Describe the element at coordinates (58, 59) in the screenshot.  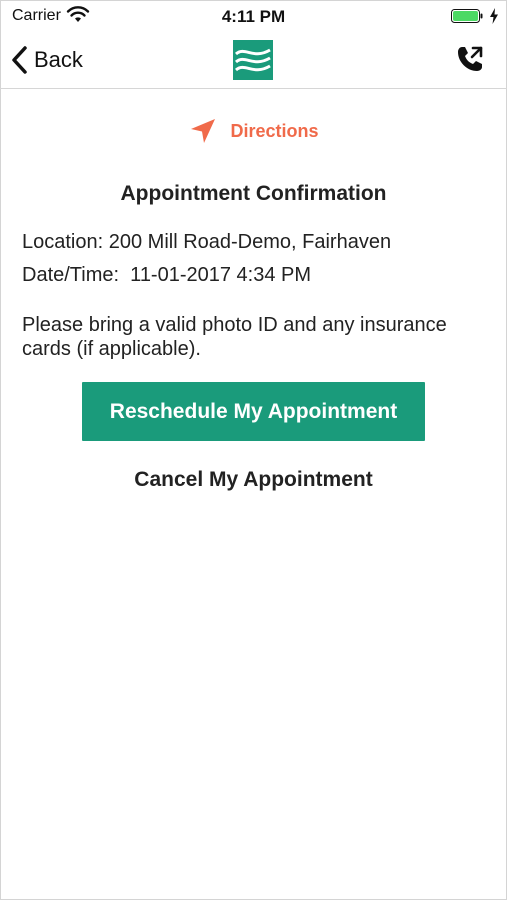
I see `back-label: Back` at that location.